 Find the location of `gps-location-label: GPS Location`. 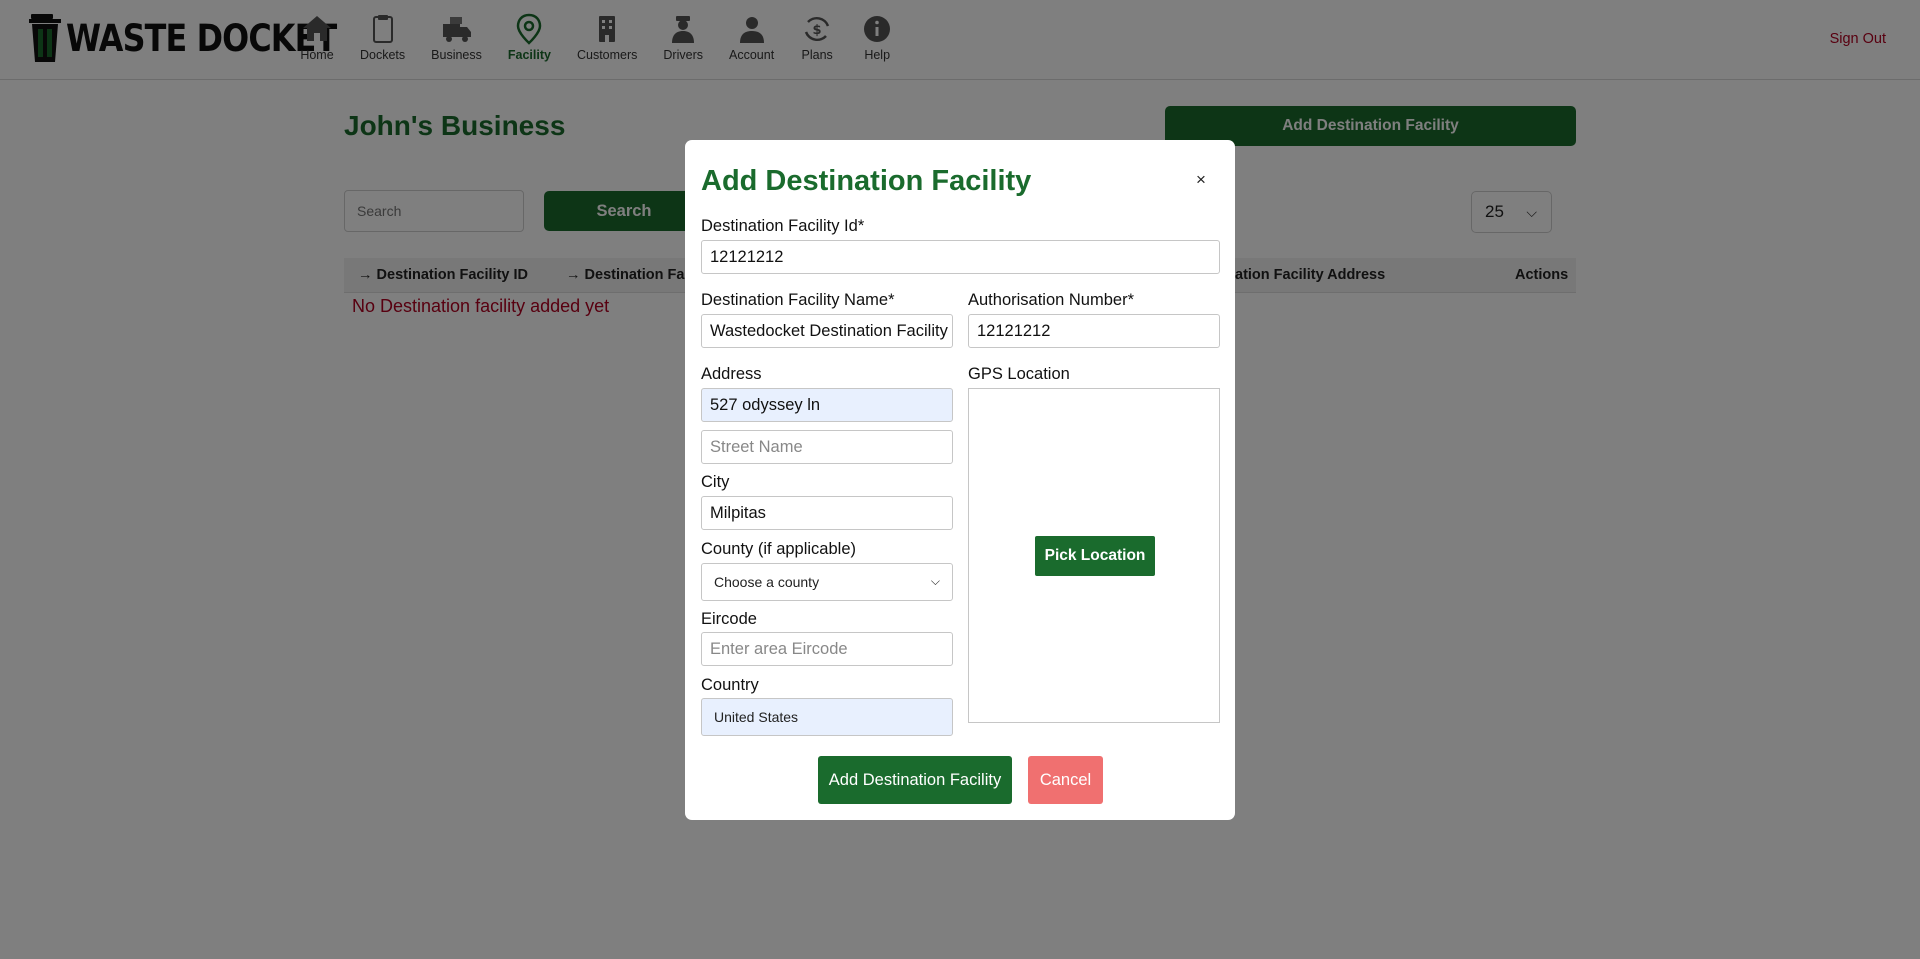

gps-location-label: GPS Location is located at coordinates (1019, 374).